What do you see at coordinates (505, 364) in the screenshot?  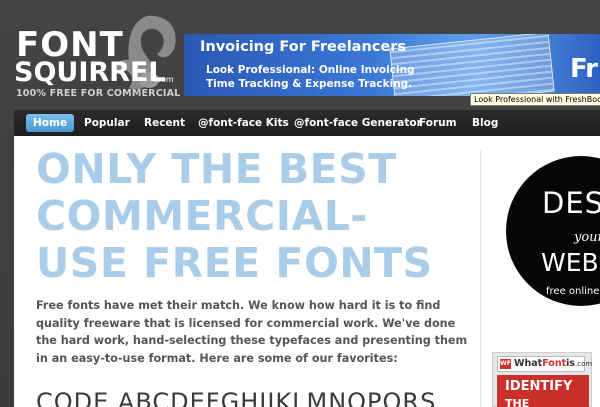 I see `whatfontis-mark-icon: WF` at bounding box center [505, 364].